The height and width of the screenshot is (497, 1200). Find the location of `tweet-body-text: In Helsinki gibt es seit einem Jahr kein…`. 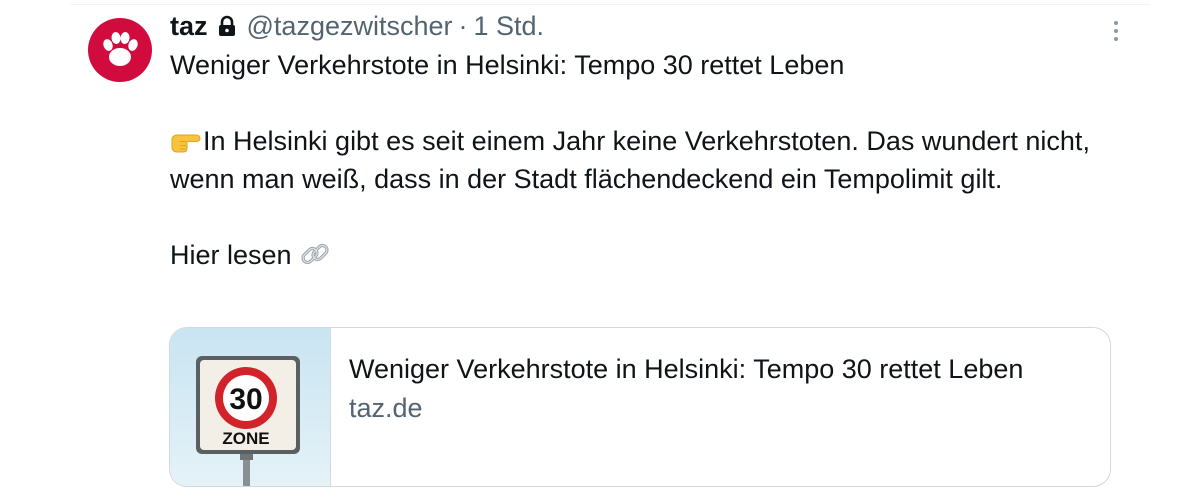

tweet-body-text: In Helsinki gibt es seit einem Jahr kein… is located at coordinates (630, 160).